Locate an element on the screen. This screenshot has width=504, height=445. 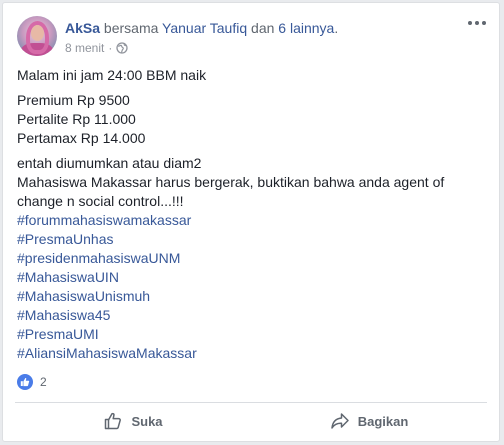
price-line: Pertalite Rp 11.000 is located at coordinates (76, 119).